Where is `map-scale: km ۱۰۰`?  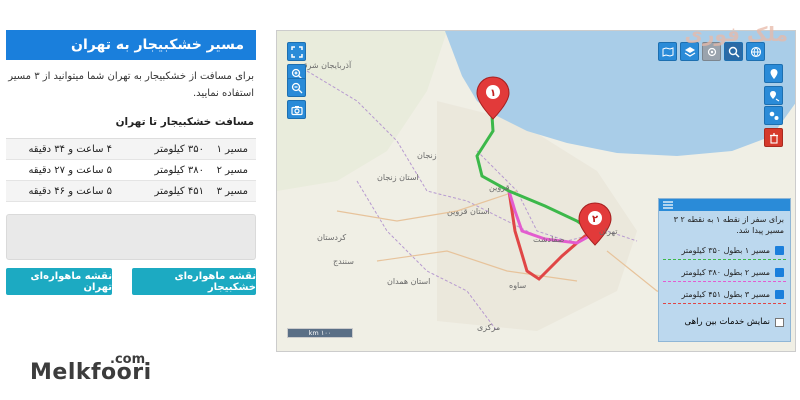
map-scale: km ۱۰۰ is located at coordinates (320, 333).